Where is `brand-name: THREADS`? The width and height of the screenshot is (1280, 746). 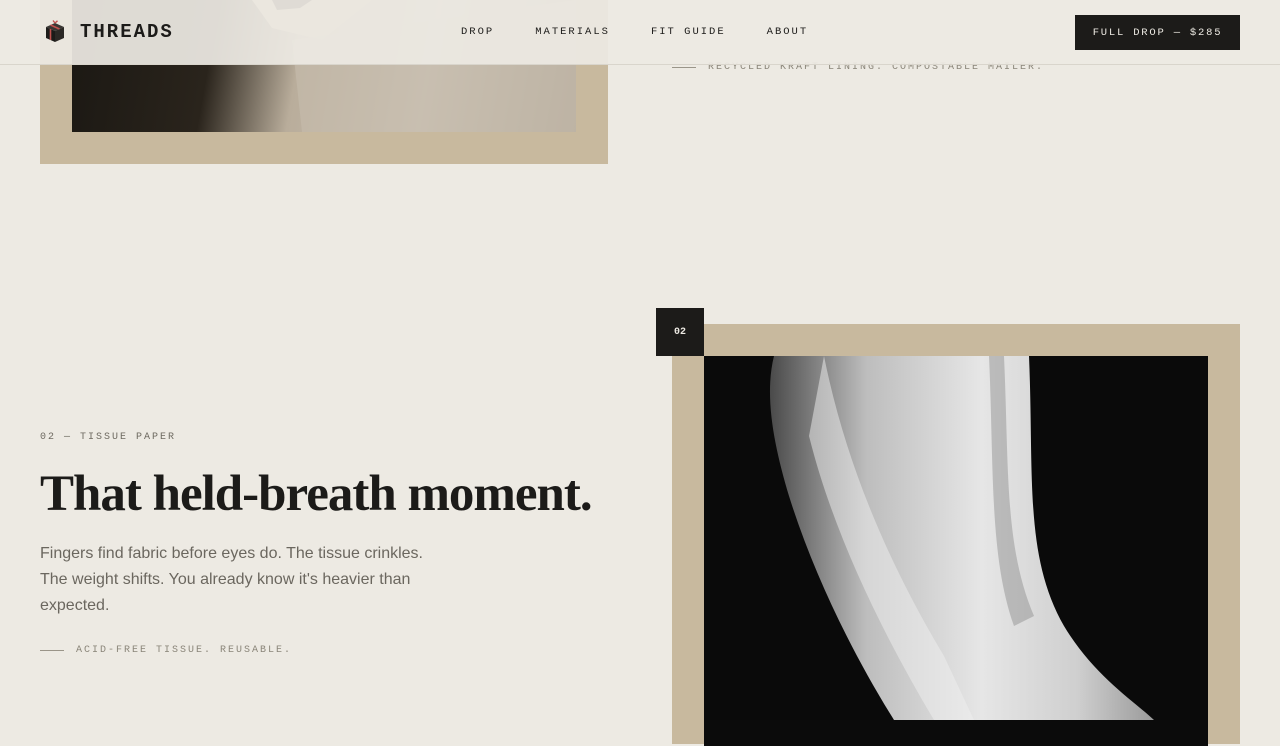
brand-name: THREADS is located at coordinates (127, 31).